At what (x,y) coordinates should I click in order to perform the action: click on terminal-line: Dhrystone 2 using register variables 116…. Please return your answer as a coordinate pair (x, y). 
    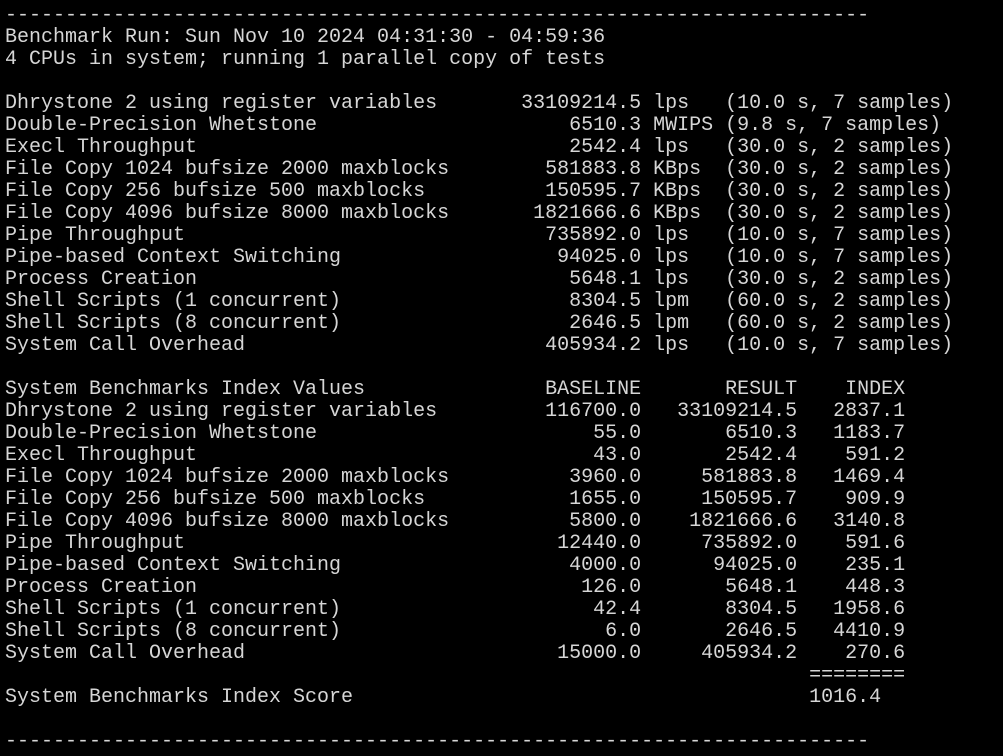
    Looking at the image, I should click on (455, 411).